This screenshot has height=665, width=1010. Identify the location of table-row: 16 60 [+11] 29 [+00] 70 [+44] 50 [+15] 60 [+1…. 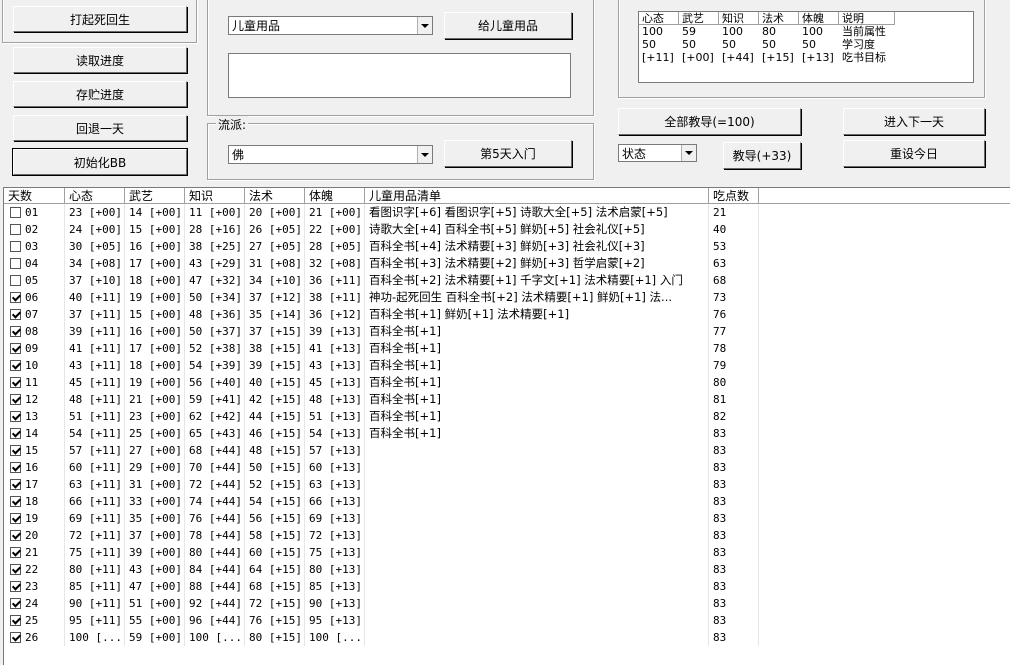
(507, 467).